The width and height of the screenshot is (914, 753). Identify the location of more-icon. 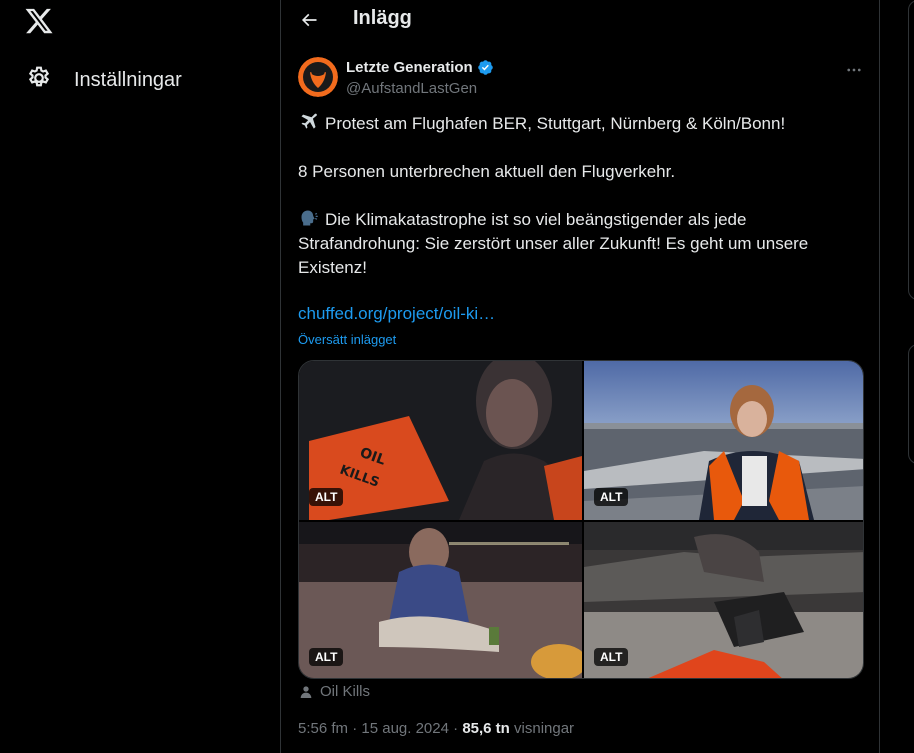
(854, 70).